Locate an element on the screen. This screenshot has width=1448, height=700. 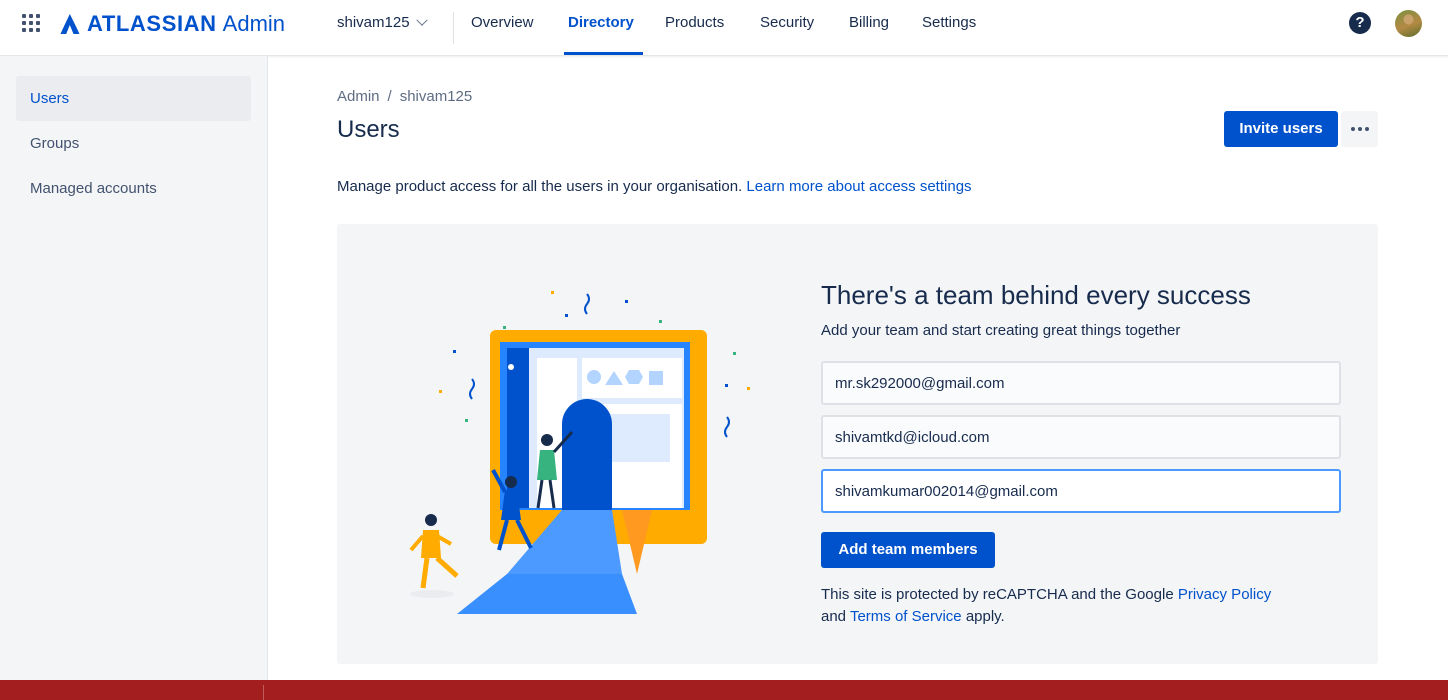
tab-security: Security is located at coordinates (787, 22).